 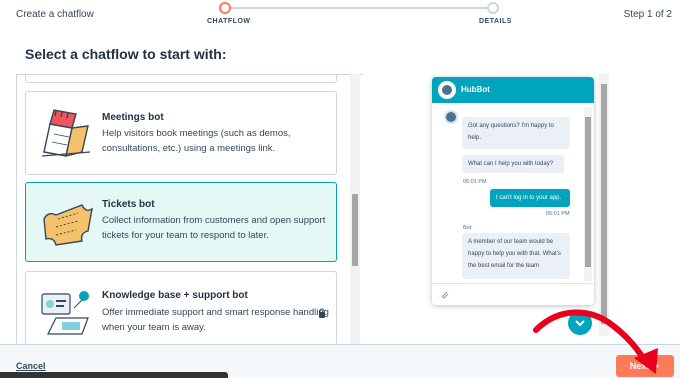 What do you see at coordinates (445, 295) in the screenshot?
I see `attachment-icon` at bounding box center [445, 295].